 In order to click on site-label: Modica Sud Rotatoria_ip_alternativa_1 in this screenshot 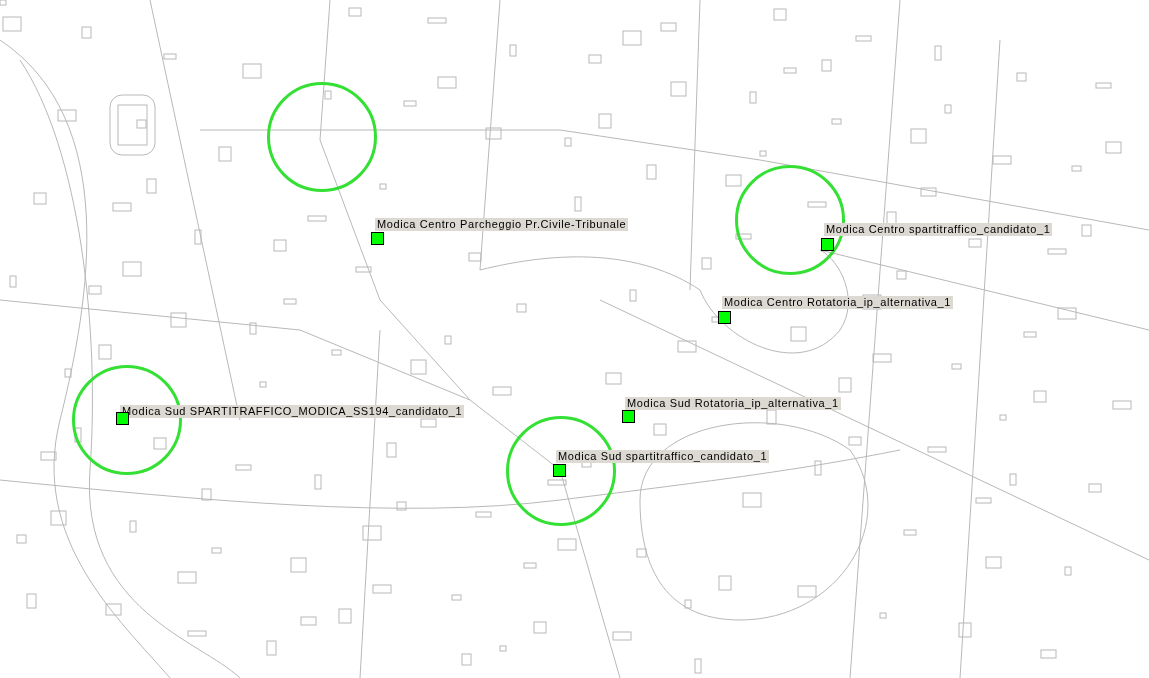, I will do `click(733, 403)`.